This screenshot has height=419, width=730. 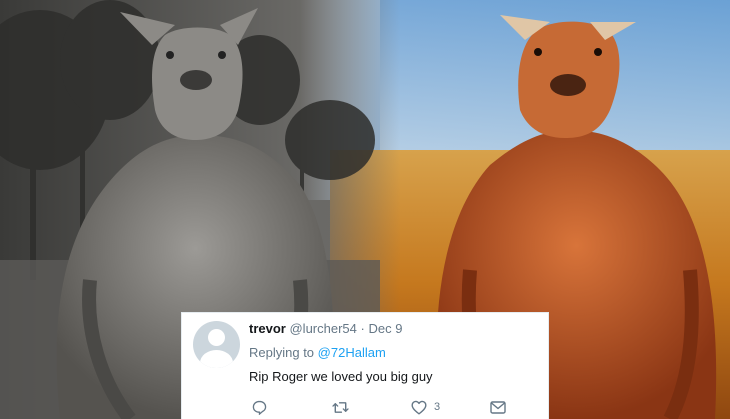 I want to click on tweet-date: Dec 9, so click(x=385, y=328).